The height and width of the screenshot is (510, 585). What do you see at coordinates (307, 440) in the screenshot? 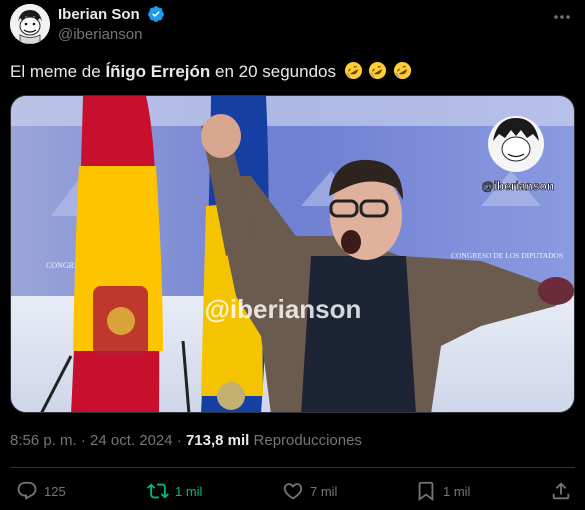
I see `views-label: Reproducciones` at bounding box center [307, 440].